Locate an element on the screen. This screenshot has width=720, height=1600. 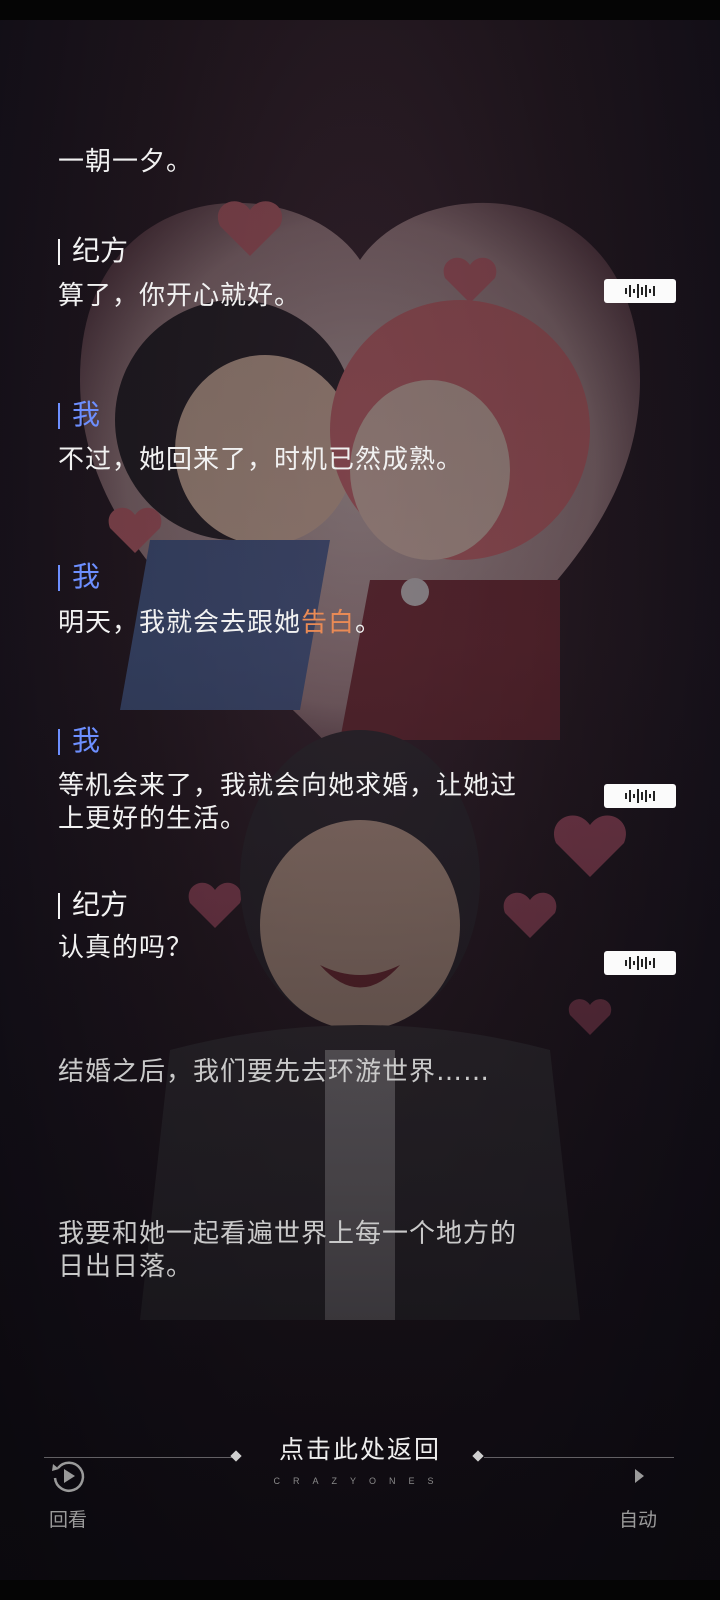
replay-button: 回看 is located at coordinates (68, 1495).